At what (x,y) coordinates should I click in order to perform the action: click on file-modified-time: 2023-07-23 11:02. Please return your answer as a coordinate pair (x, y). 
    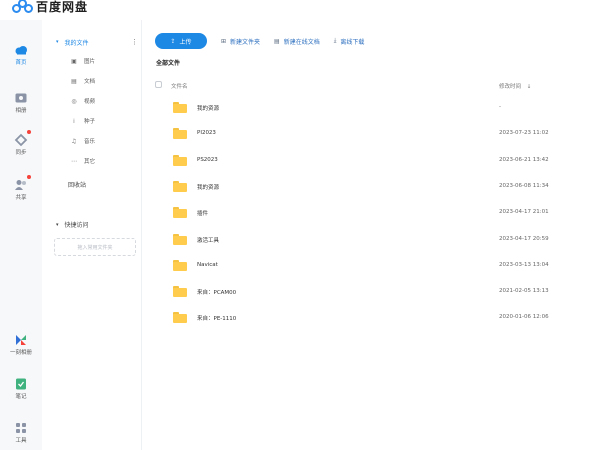
    Looking at the image, I should click on (524, 133).